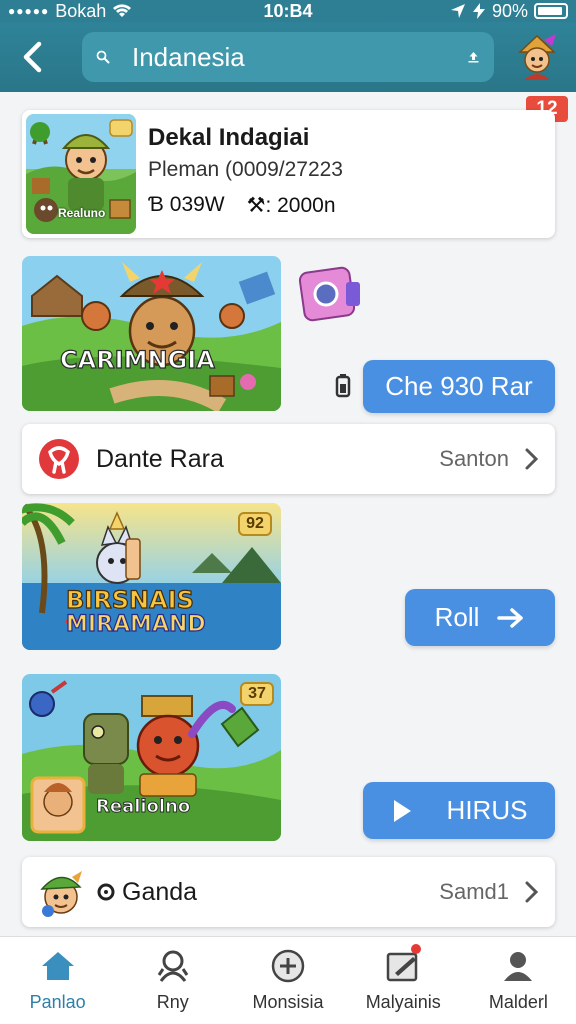  I want to click on game-art-title-line2: MIRAMAND, so click(135, 624).